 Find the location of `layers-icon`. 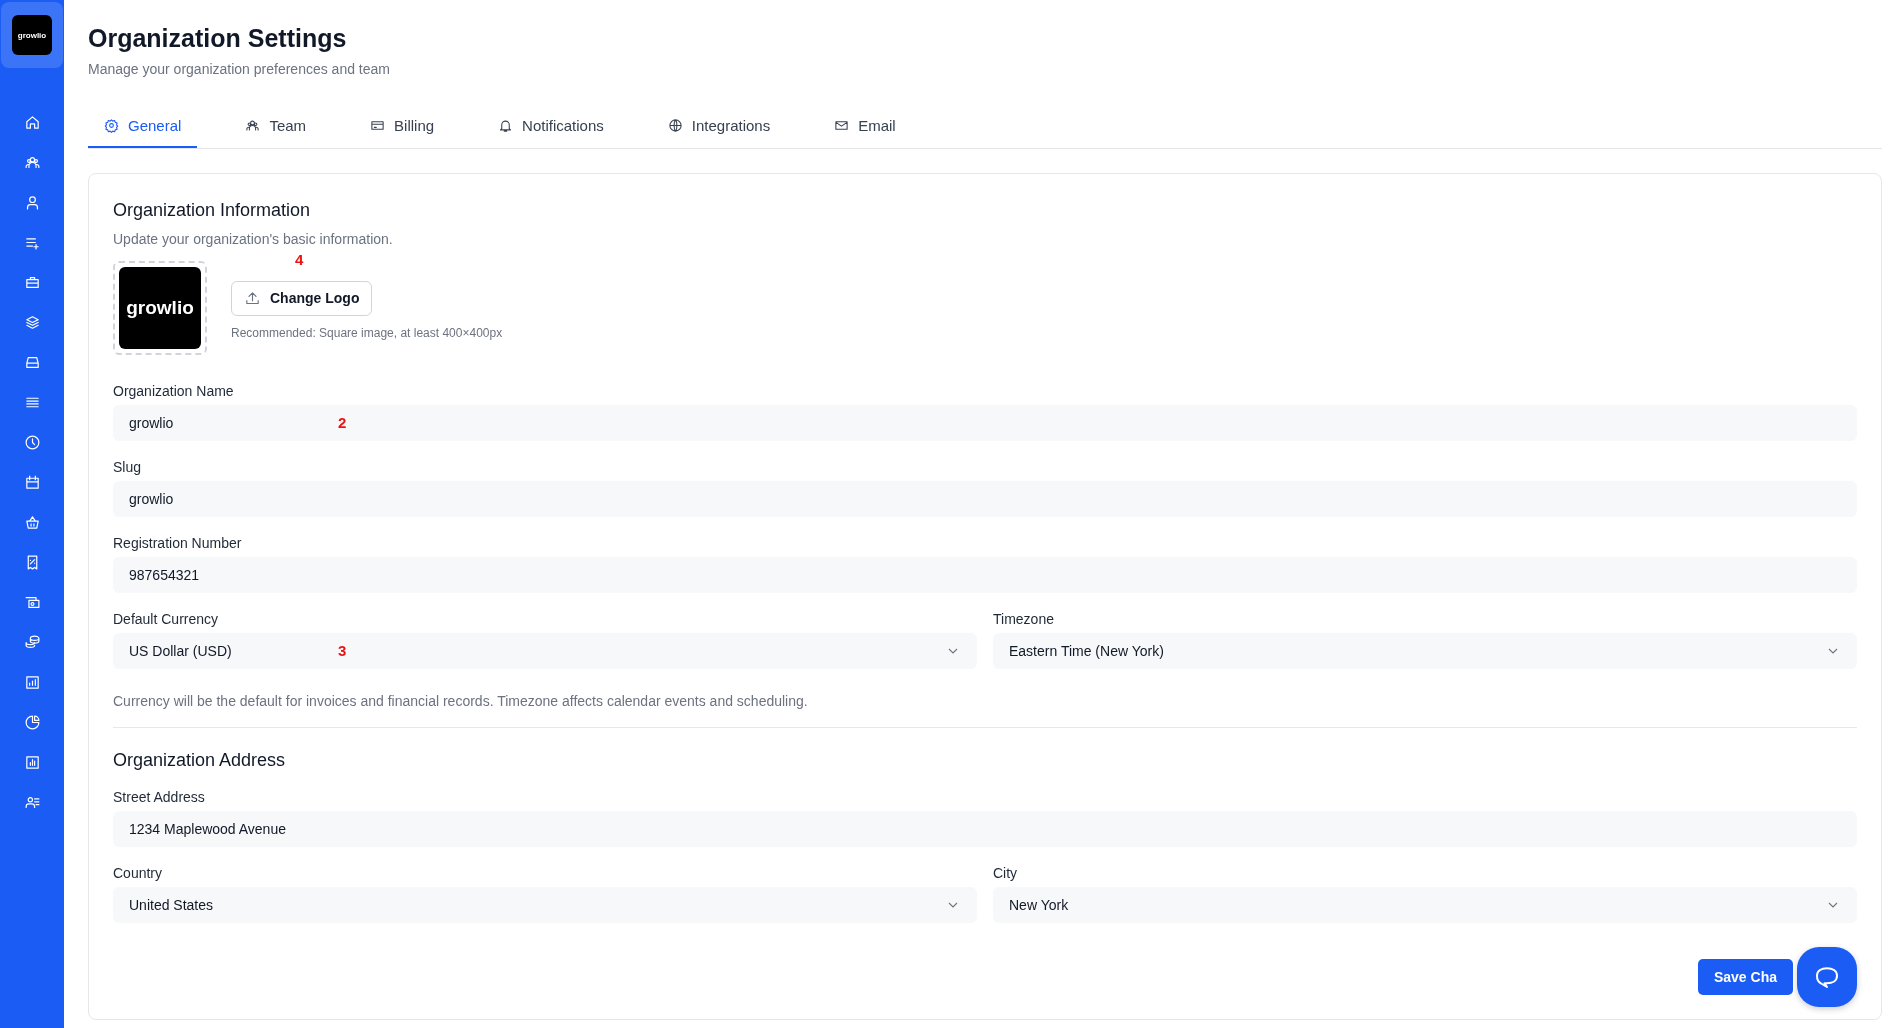

layers-icon is located at coordinates (32, 322).